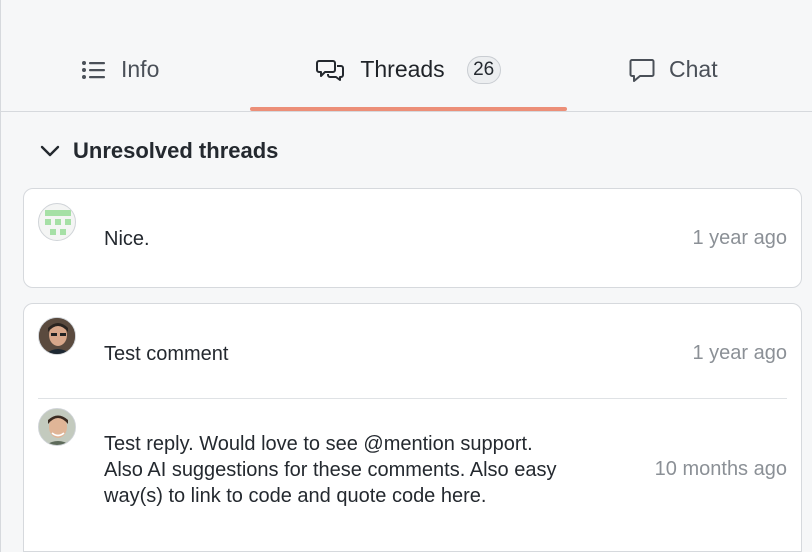 This screenshot has height=552, width=812. I want to click on section-title: Unresolved threads, so click(176, 150).